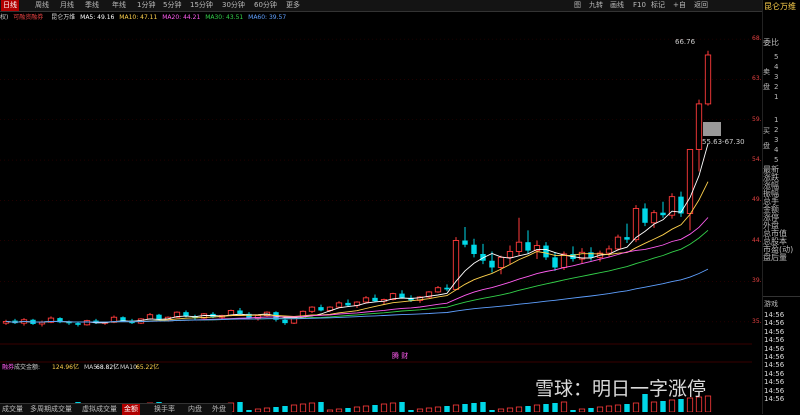 Image resolution: width=800 pixels, height=415 pixels. I want to click on tab-30min: 30分钟, so click(233, 5).